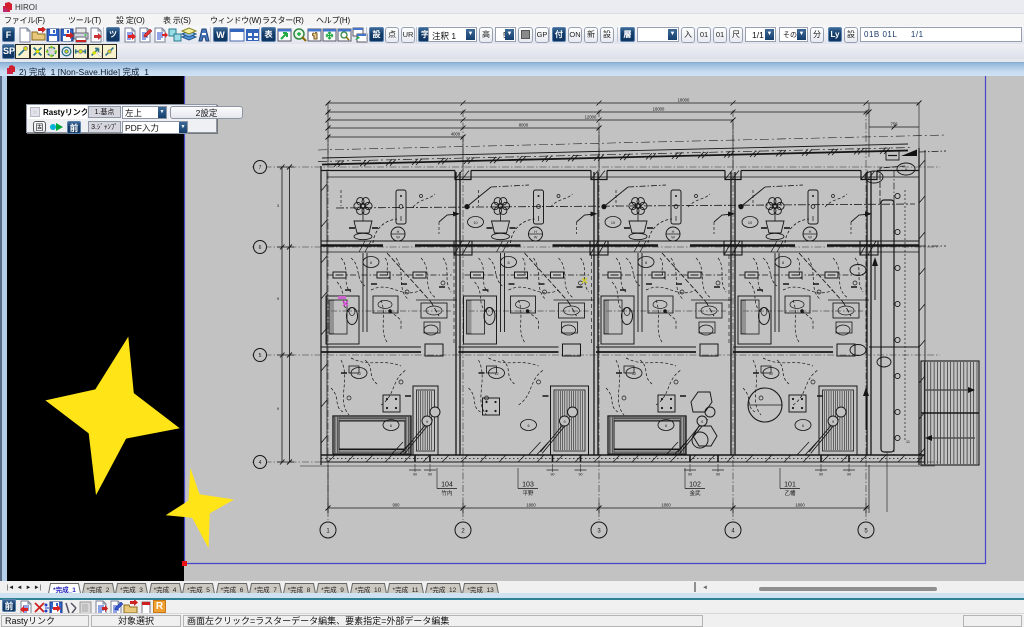 Image resolution: width=1024 pixels, height=627 pixels. Describe the element at coordinates (659, 109) in the screenshot. I see `svg-text: 16000` at that location.